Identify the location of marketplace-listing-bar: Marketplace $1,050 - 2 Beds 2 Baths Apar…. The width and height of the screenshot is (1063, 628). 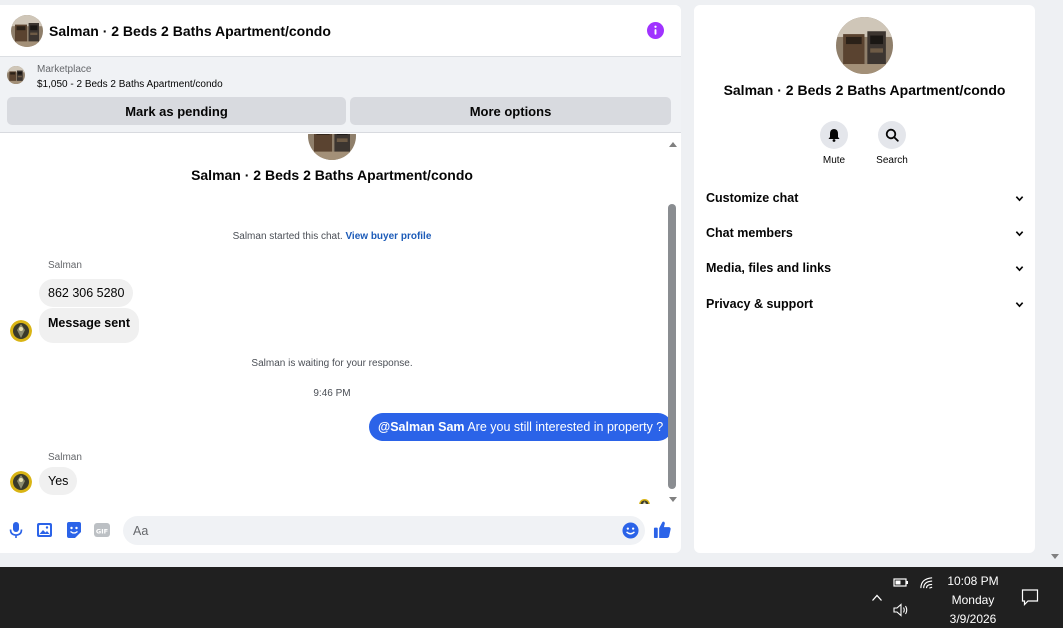
(340, 95).